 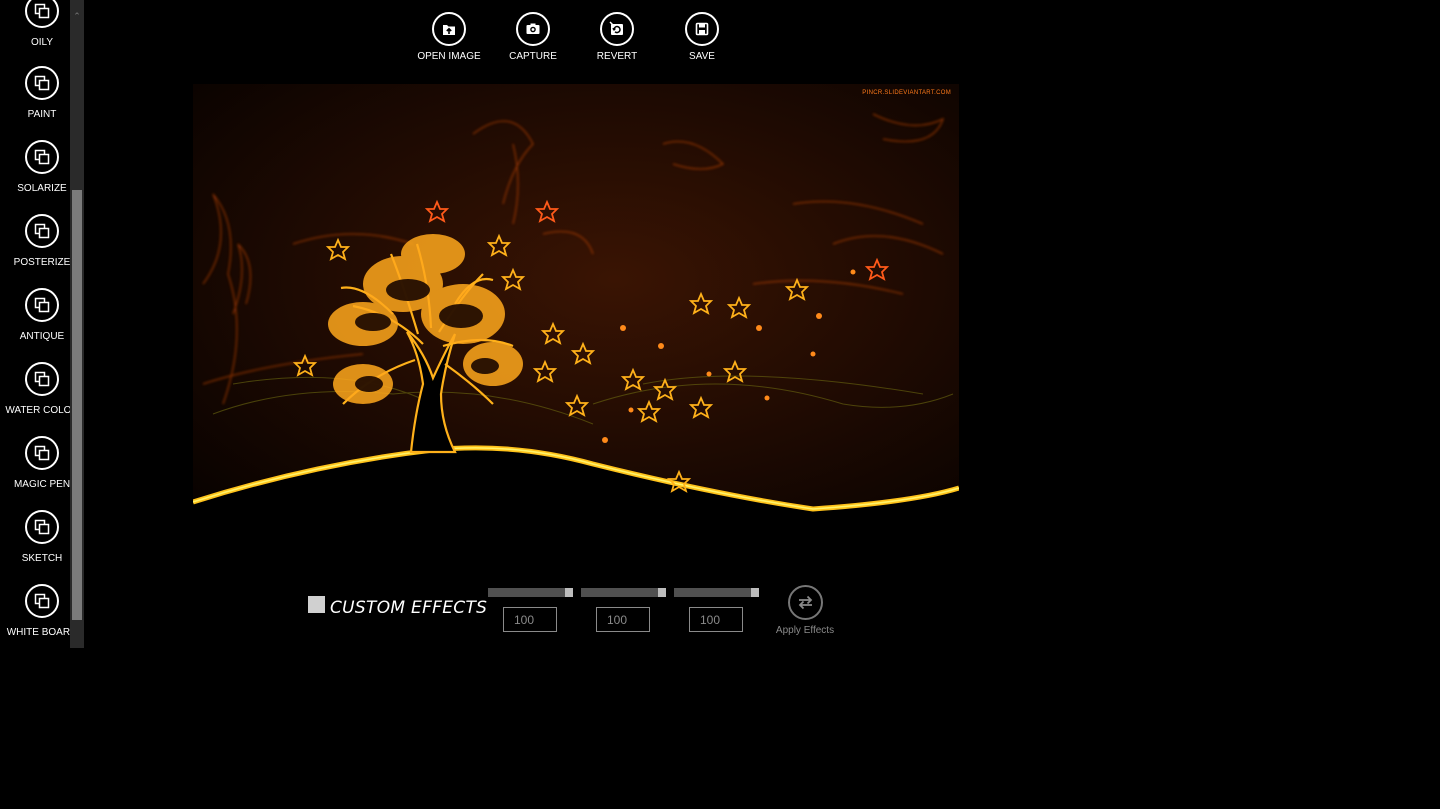 I want to click on sidebar-scroll-thumb, so click(x=77, y=405).